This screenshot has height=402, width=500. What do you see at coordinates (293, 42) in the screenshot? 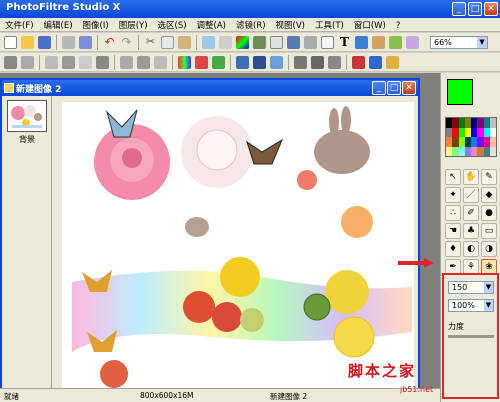
I see `layer-icon` at bounding box center [293, 42].